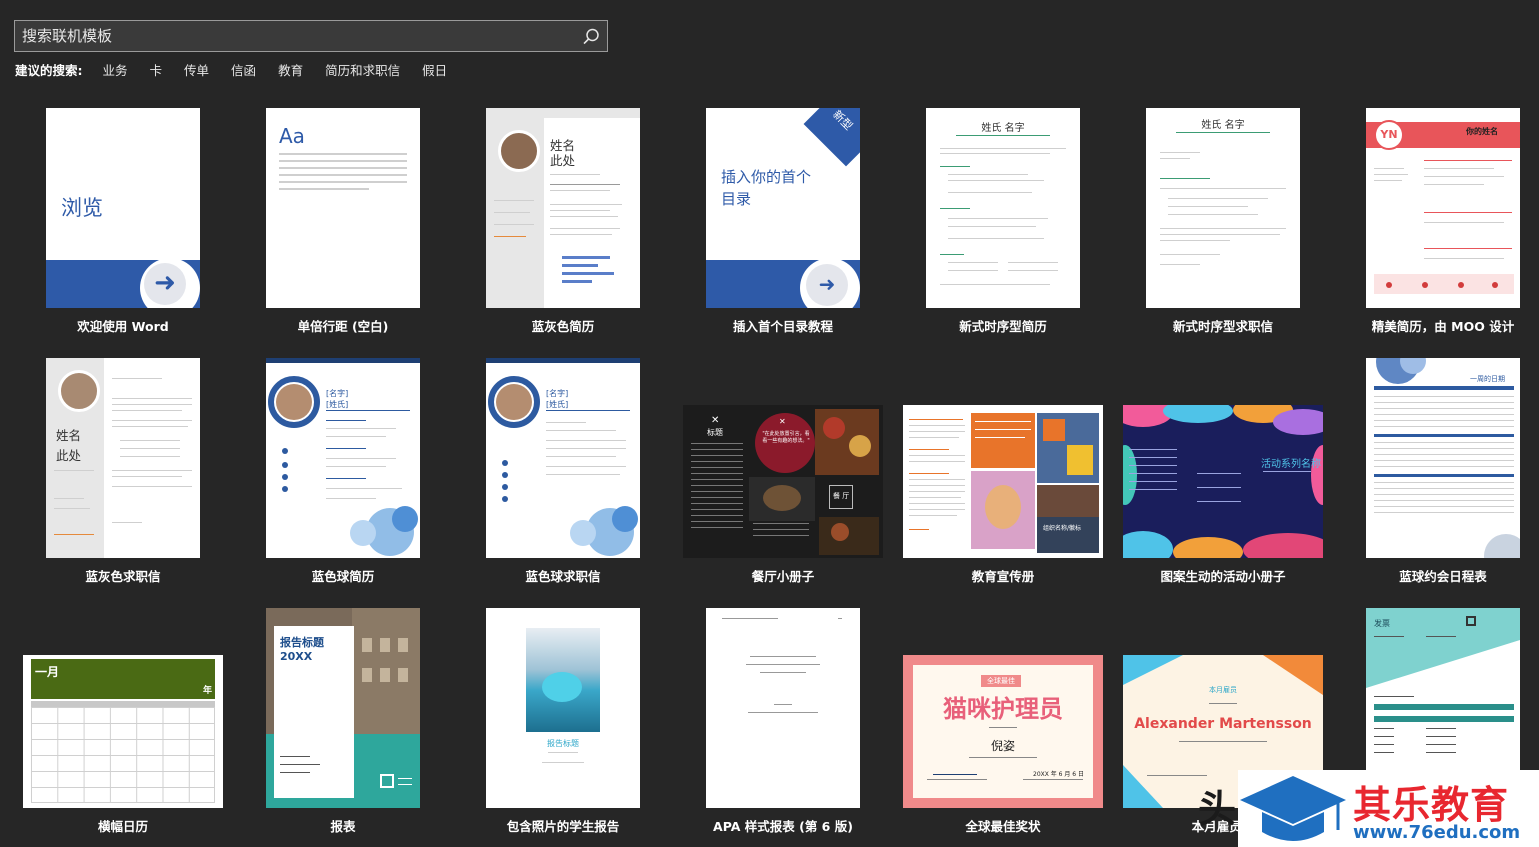 The image size is (1539, 847). I want to click on template-thumbnail: 活动系列名称, so click(1223, 481).